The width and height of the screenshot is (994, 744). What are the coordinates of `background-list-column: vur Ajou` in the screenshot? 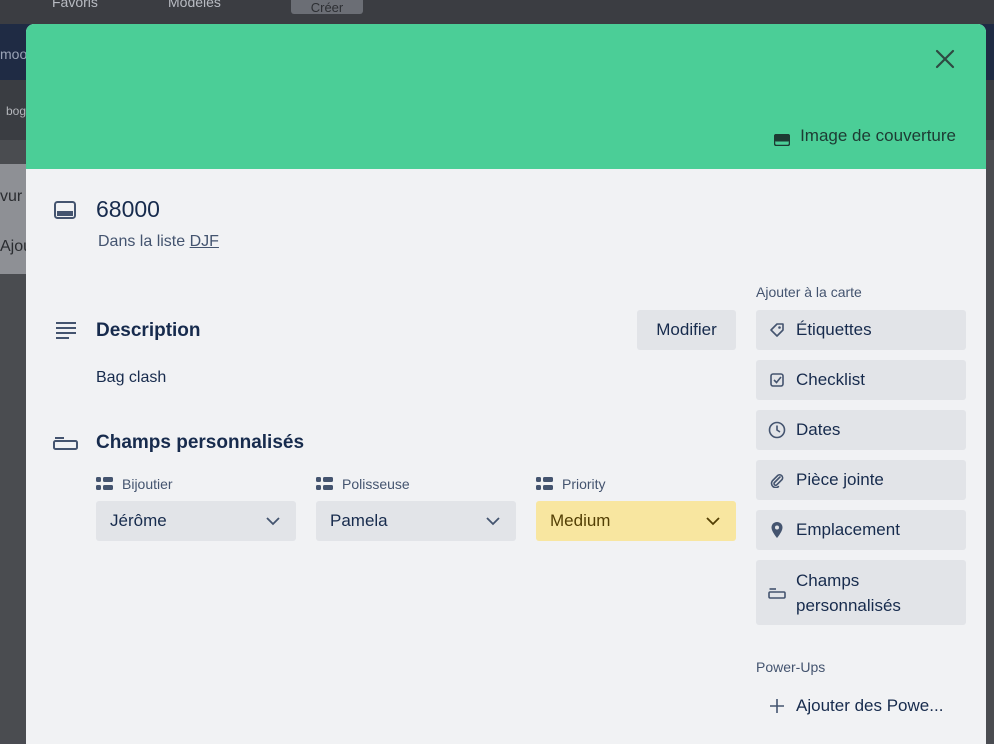 It's located at (16, 219).